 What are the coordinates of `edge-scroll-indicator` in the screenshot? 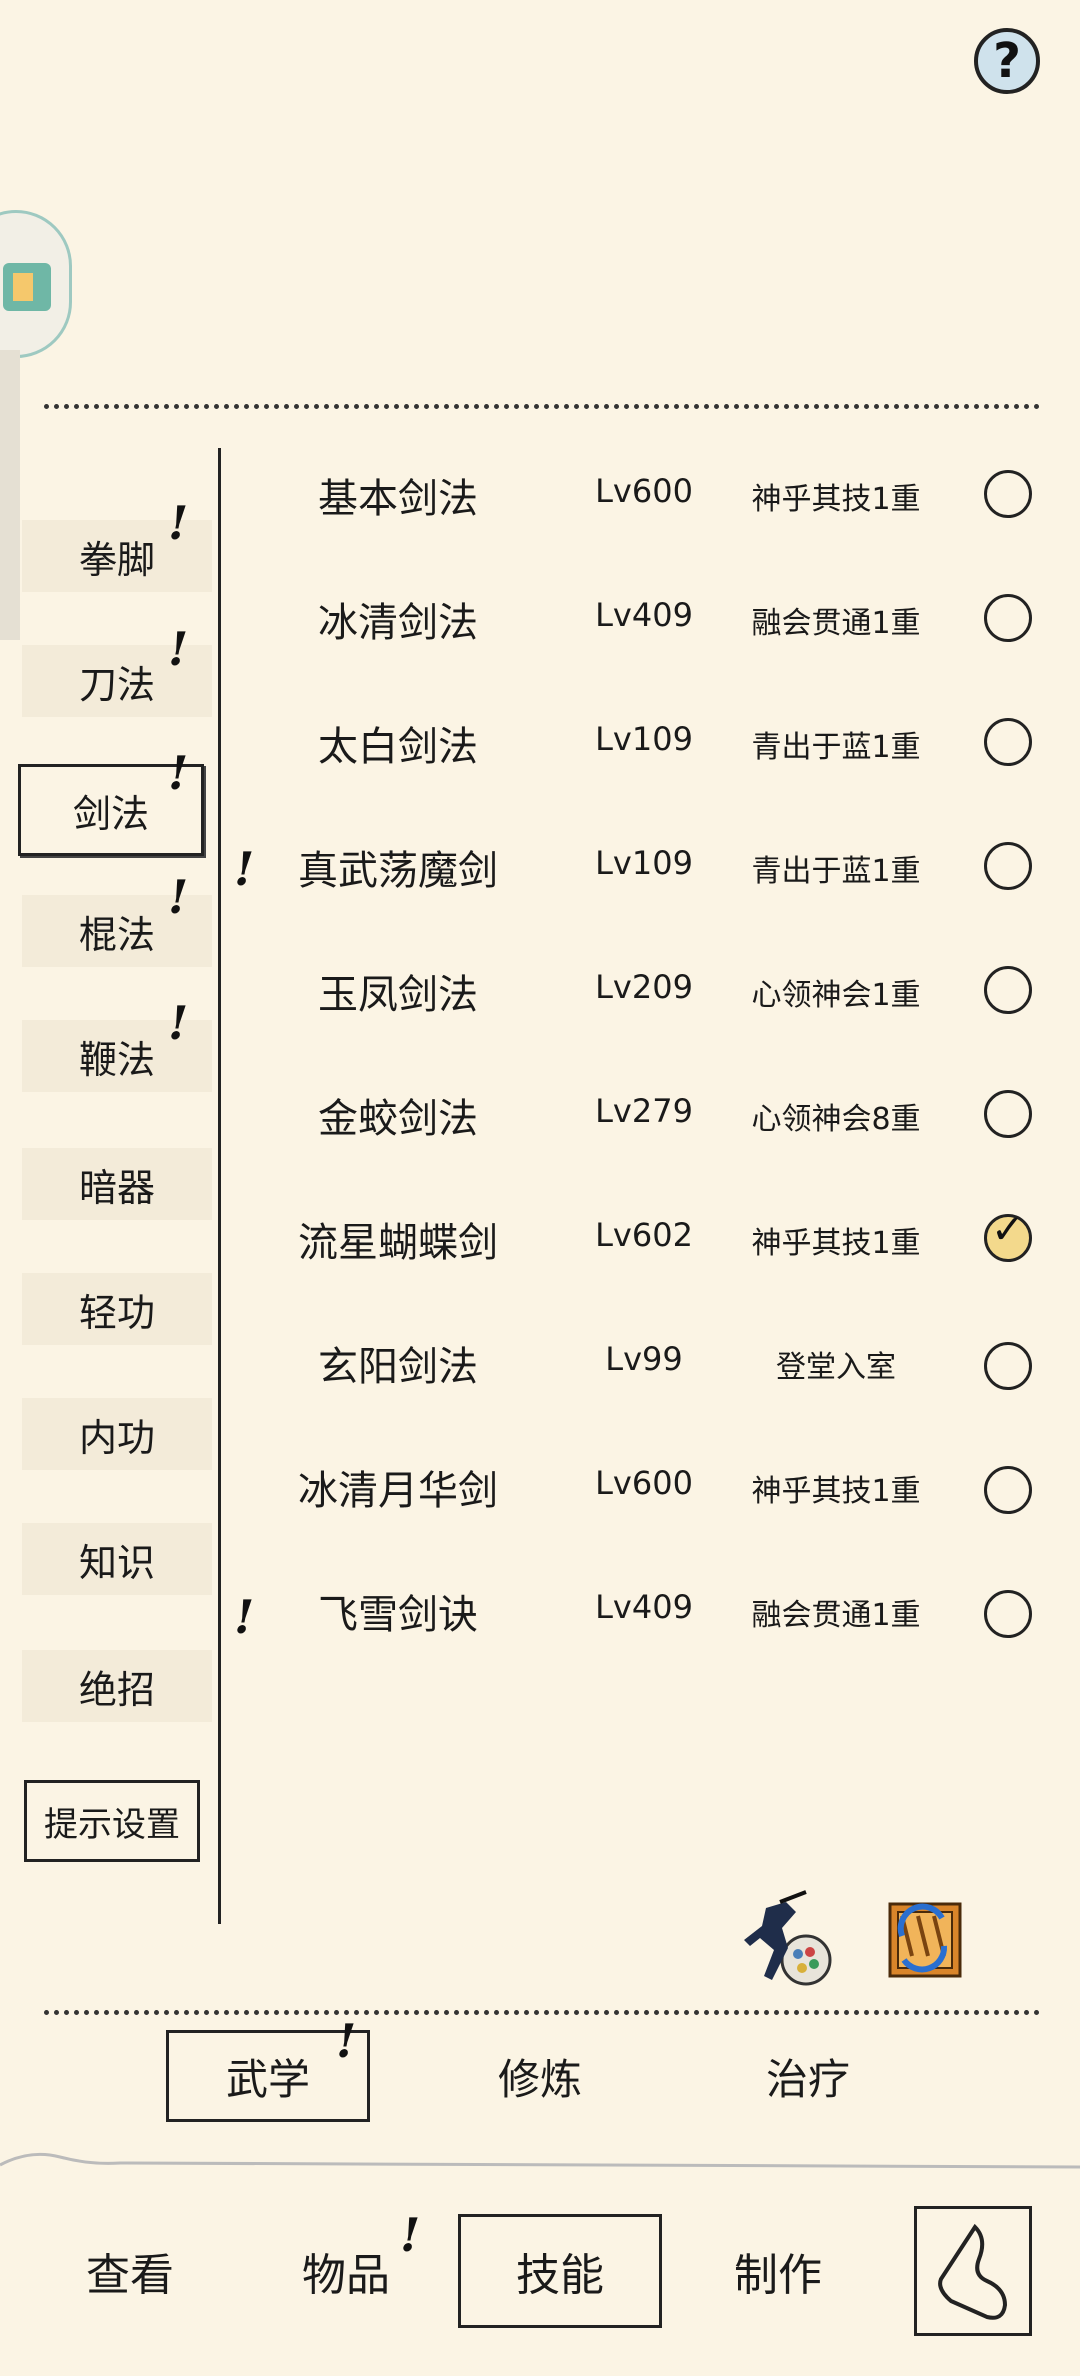 It's located at (10, 495).